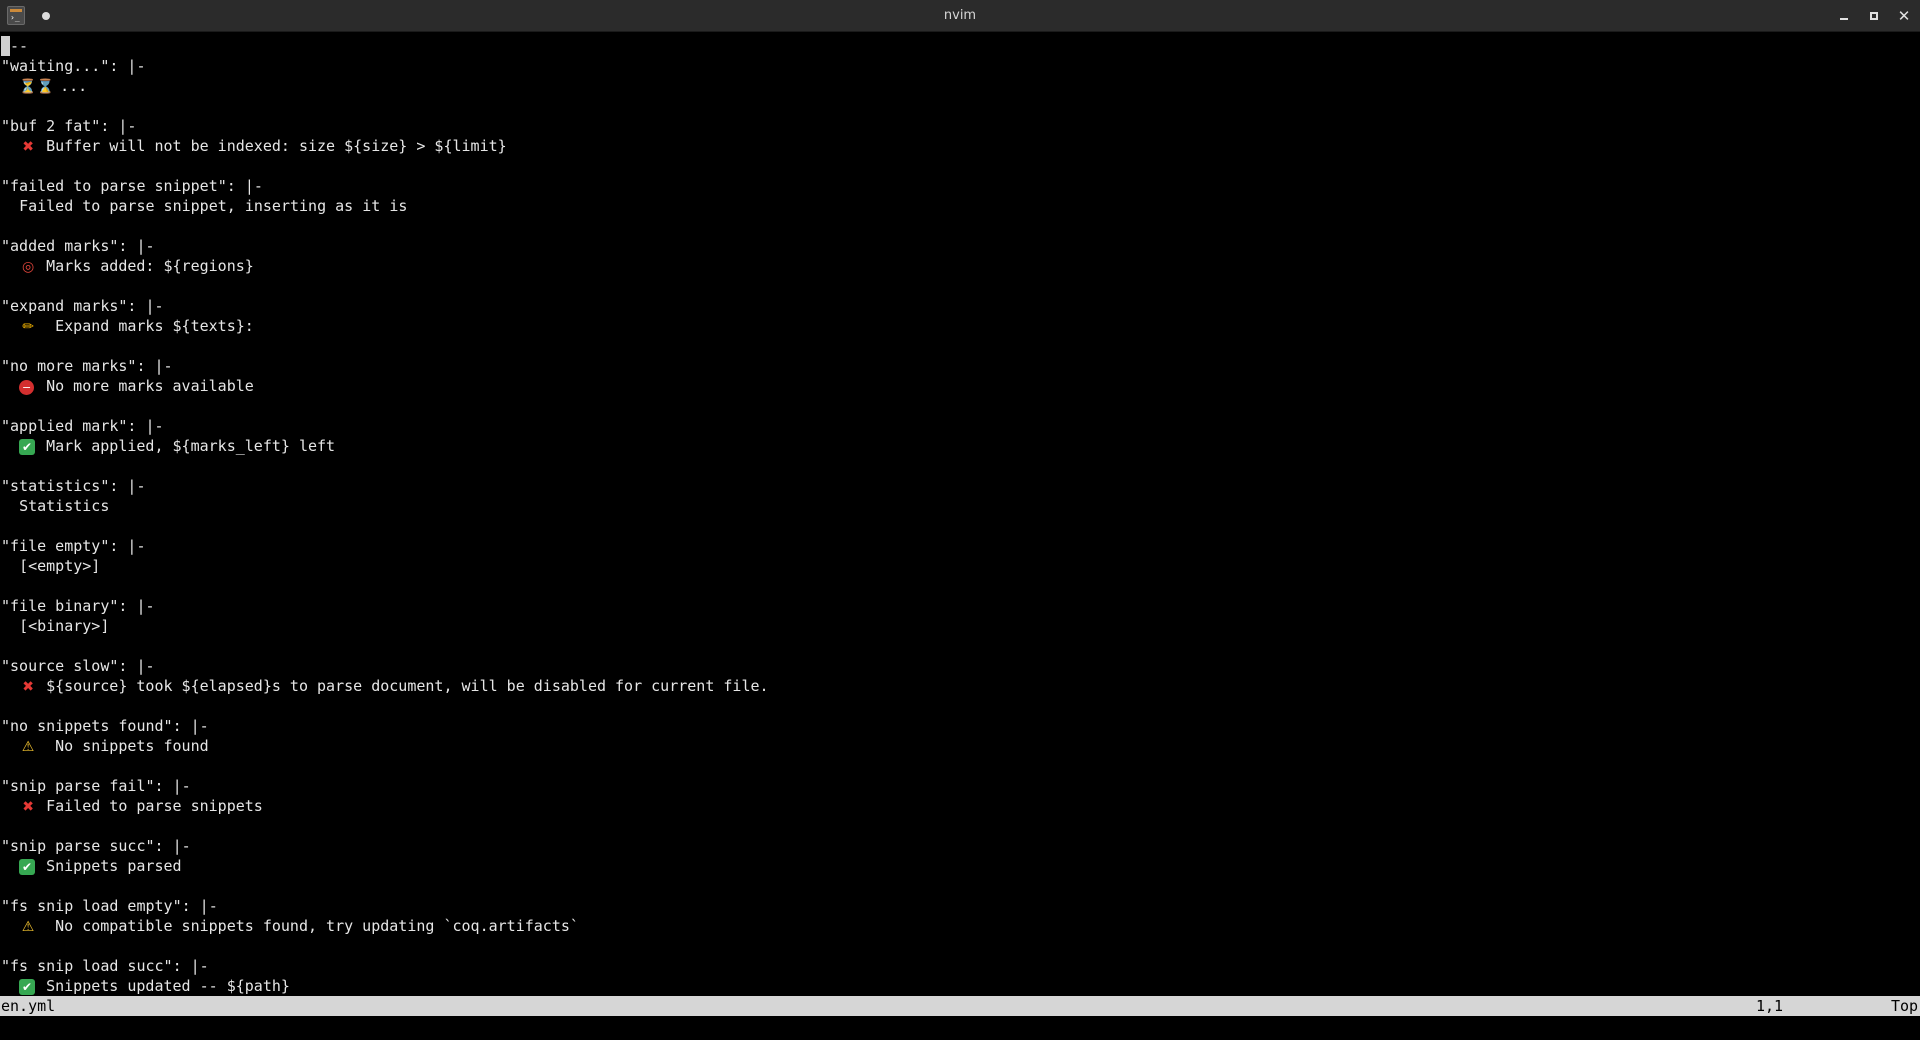  What do you see at coordinates (960, 186) in the screenshot?
I see `yaml-key-line: "failed to parse snippet": |-` at bounding box center [960, 186].